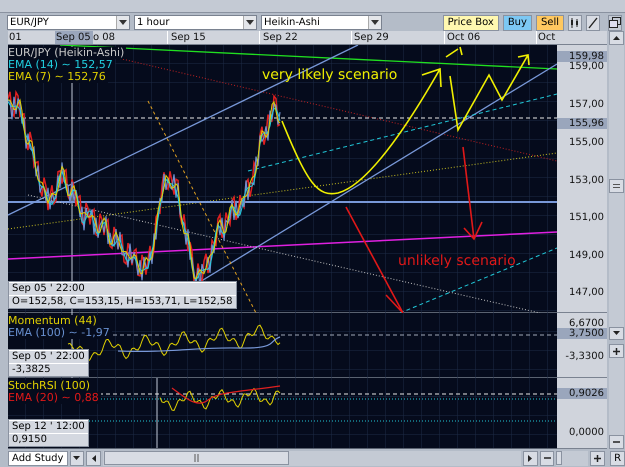 This screenshot has width=625, height=467. Describe the element at coordinates (321, 22) in the screenshot. I see `chart-type-select: Heikin-Ashi` at that location.